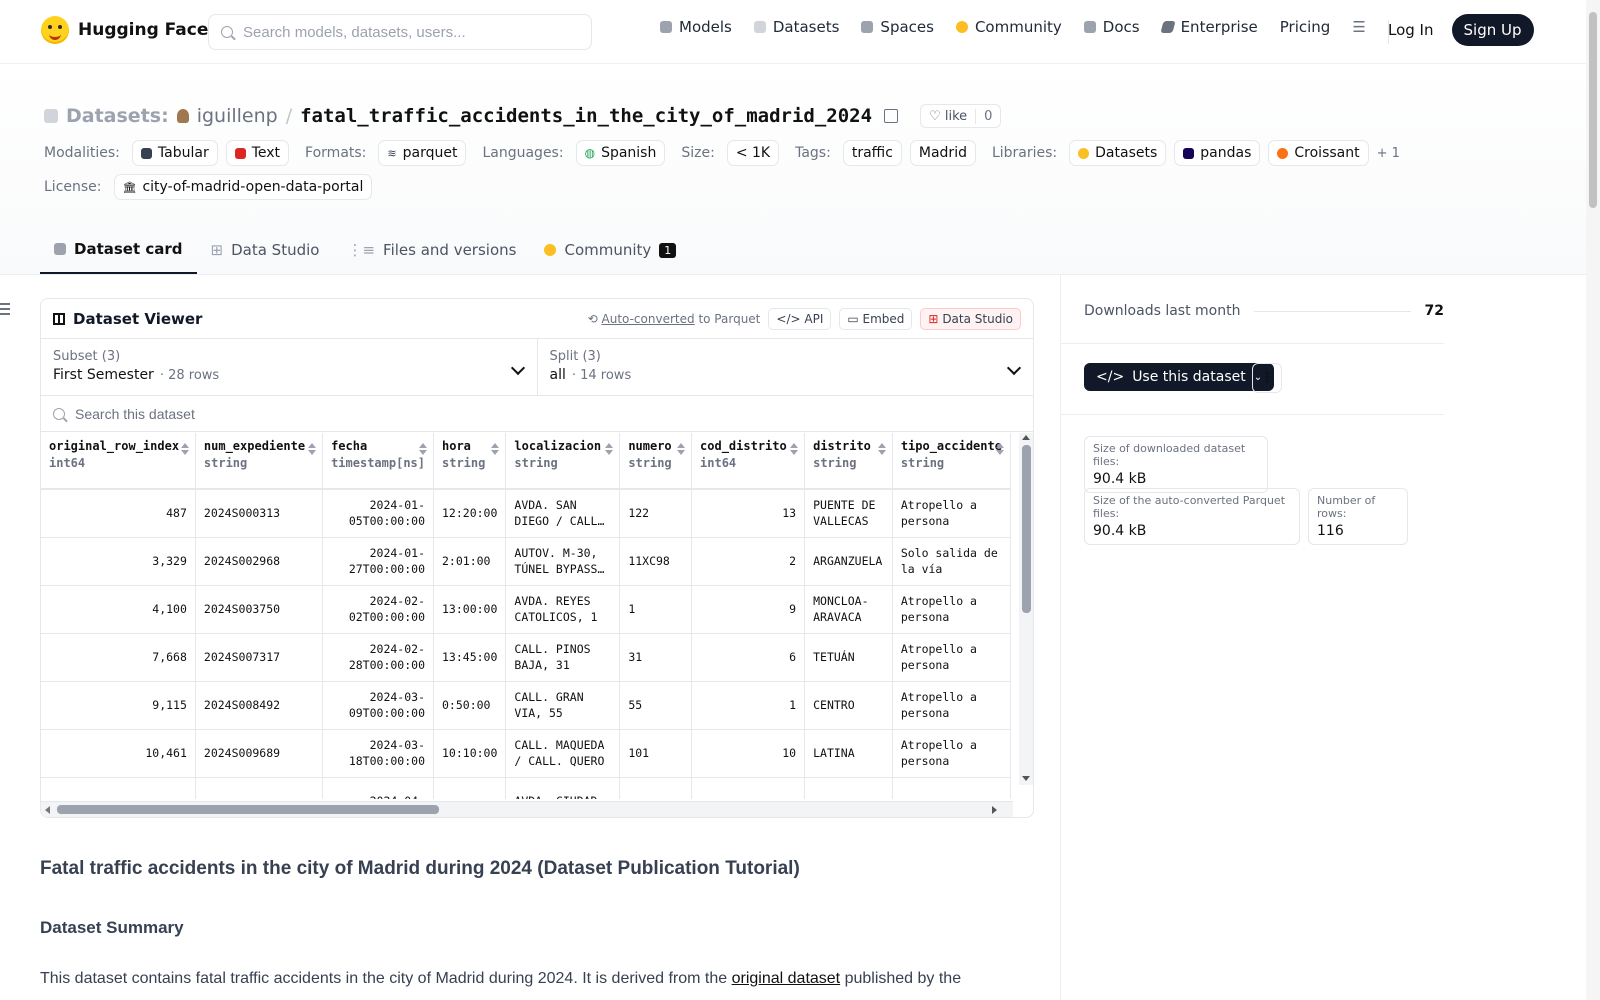 This screenshot has height=1000, width=1600. Describe the element at coordinates (1026, 778) in the screenshot. I see `scroll-down-icon` at that location.